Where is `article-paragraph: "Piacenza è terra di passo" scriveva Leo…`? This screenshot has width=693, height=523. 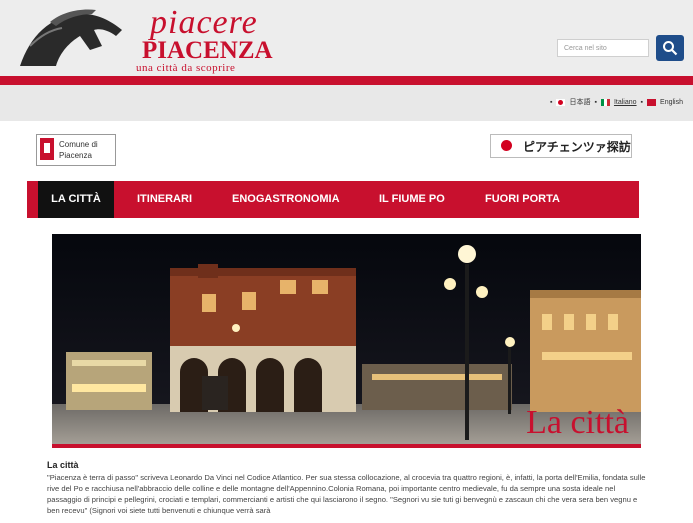
article-paragraph: "Piacenza è terra di passo" scriveva Leo… is located at coordinates (346, 494).